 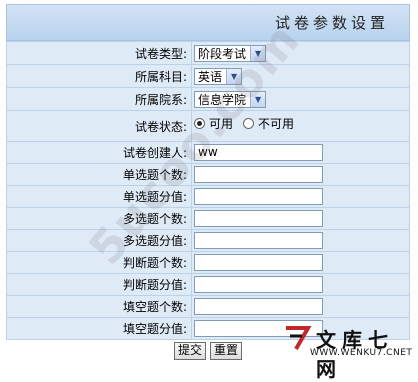 I want to click on judge-score-label: 判断题分值:, so click(x=99, y=284).